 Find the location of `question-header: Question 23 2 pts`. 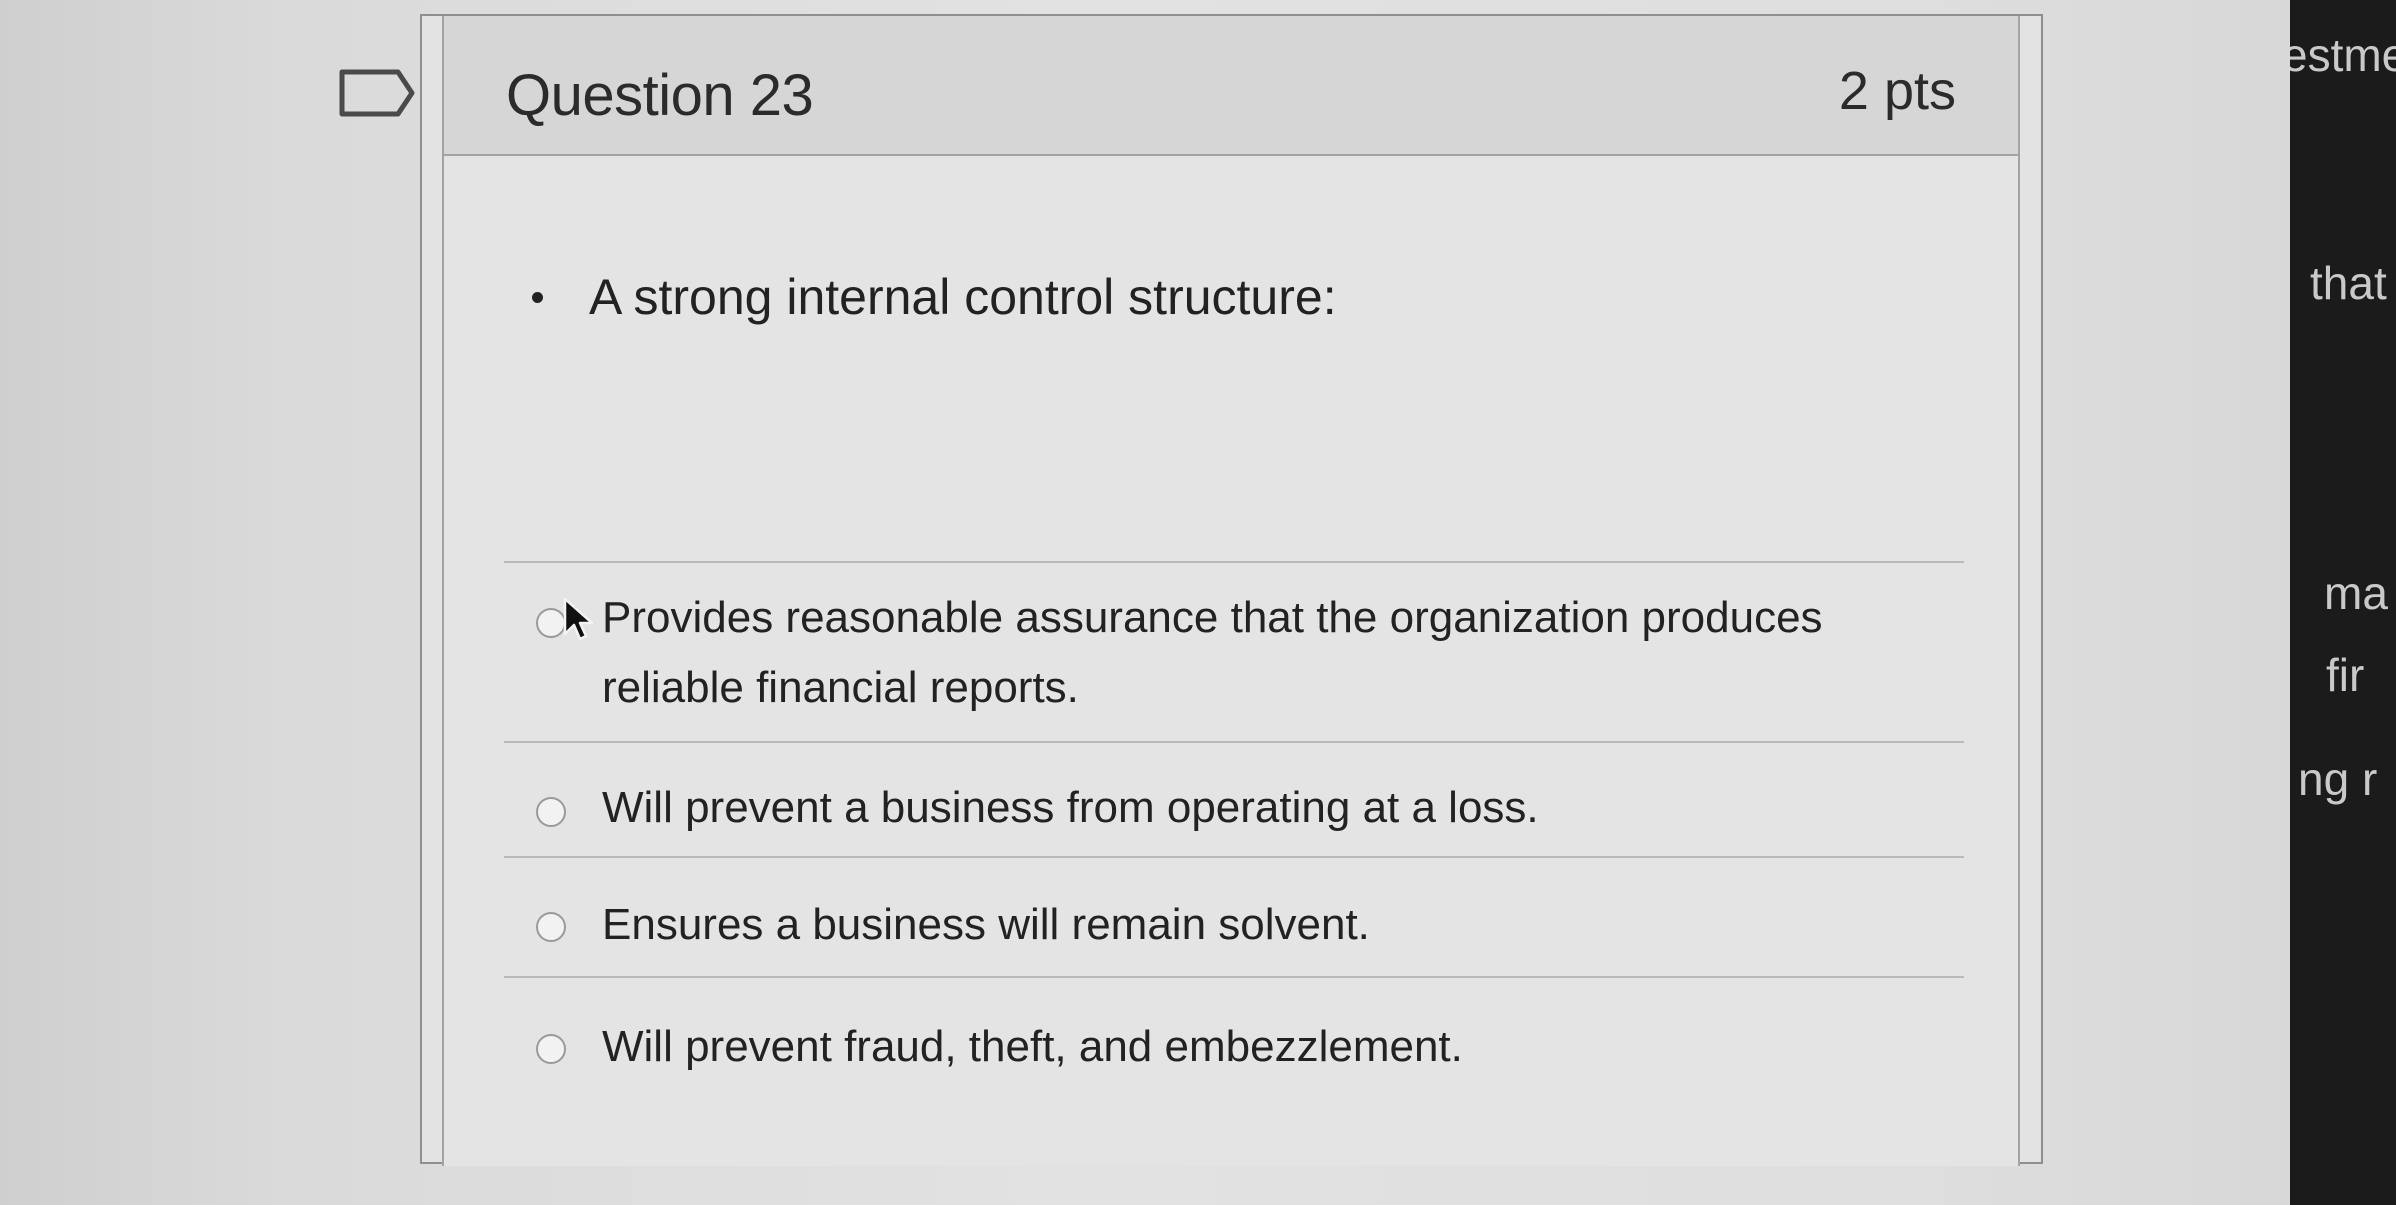

question-header: Question 23 2 pts is located at coordinates (1231, 86).